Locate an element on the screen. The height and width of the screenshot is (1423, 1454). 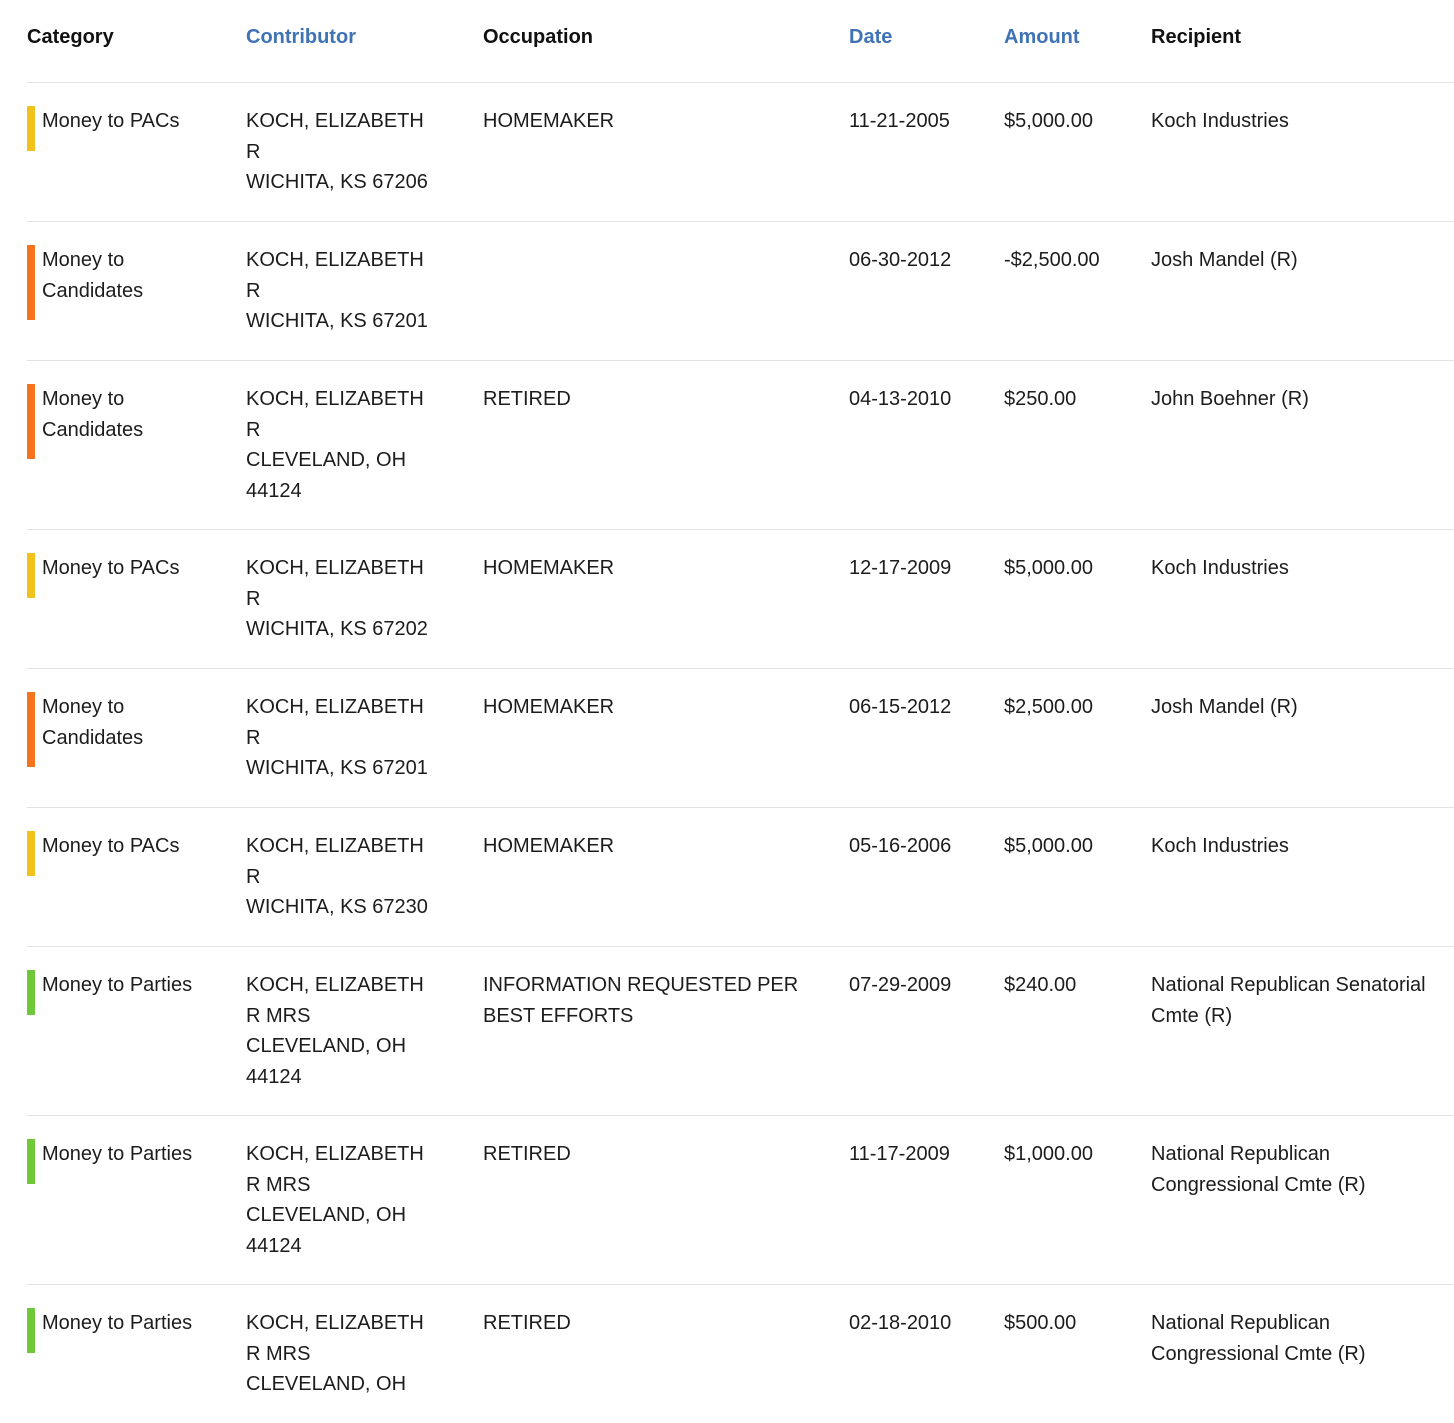
contributor-cell-line: WICHITA, KS 67230 is located at coordinates (337, 907).